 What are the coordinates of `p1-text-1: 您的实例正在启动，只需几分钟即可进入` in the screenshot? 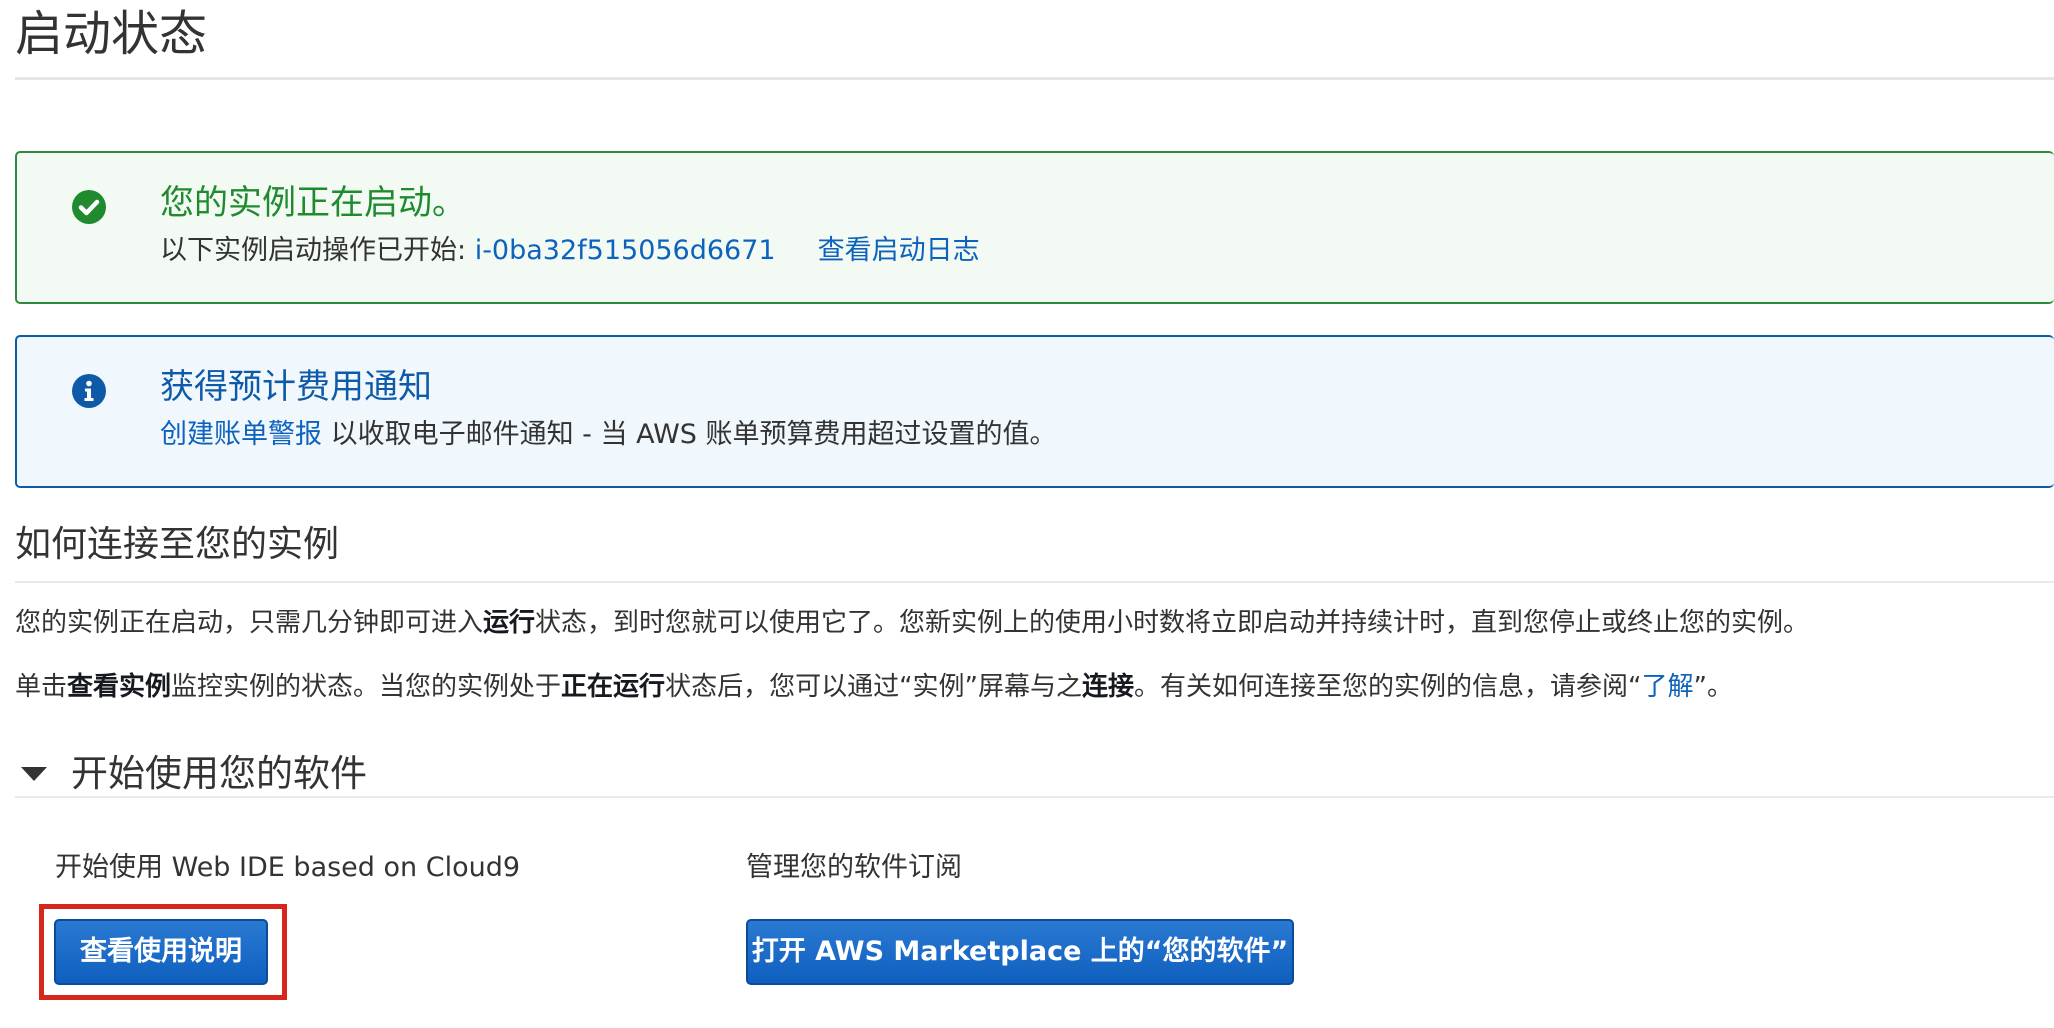 It's located at (249, 623).